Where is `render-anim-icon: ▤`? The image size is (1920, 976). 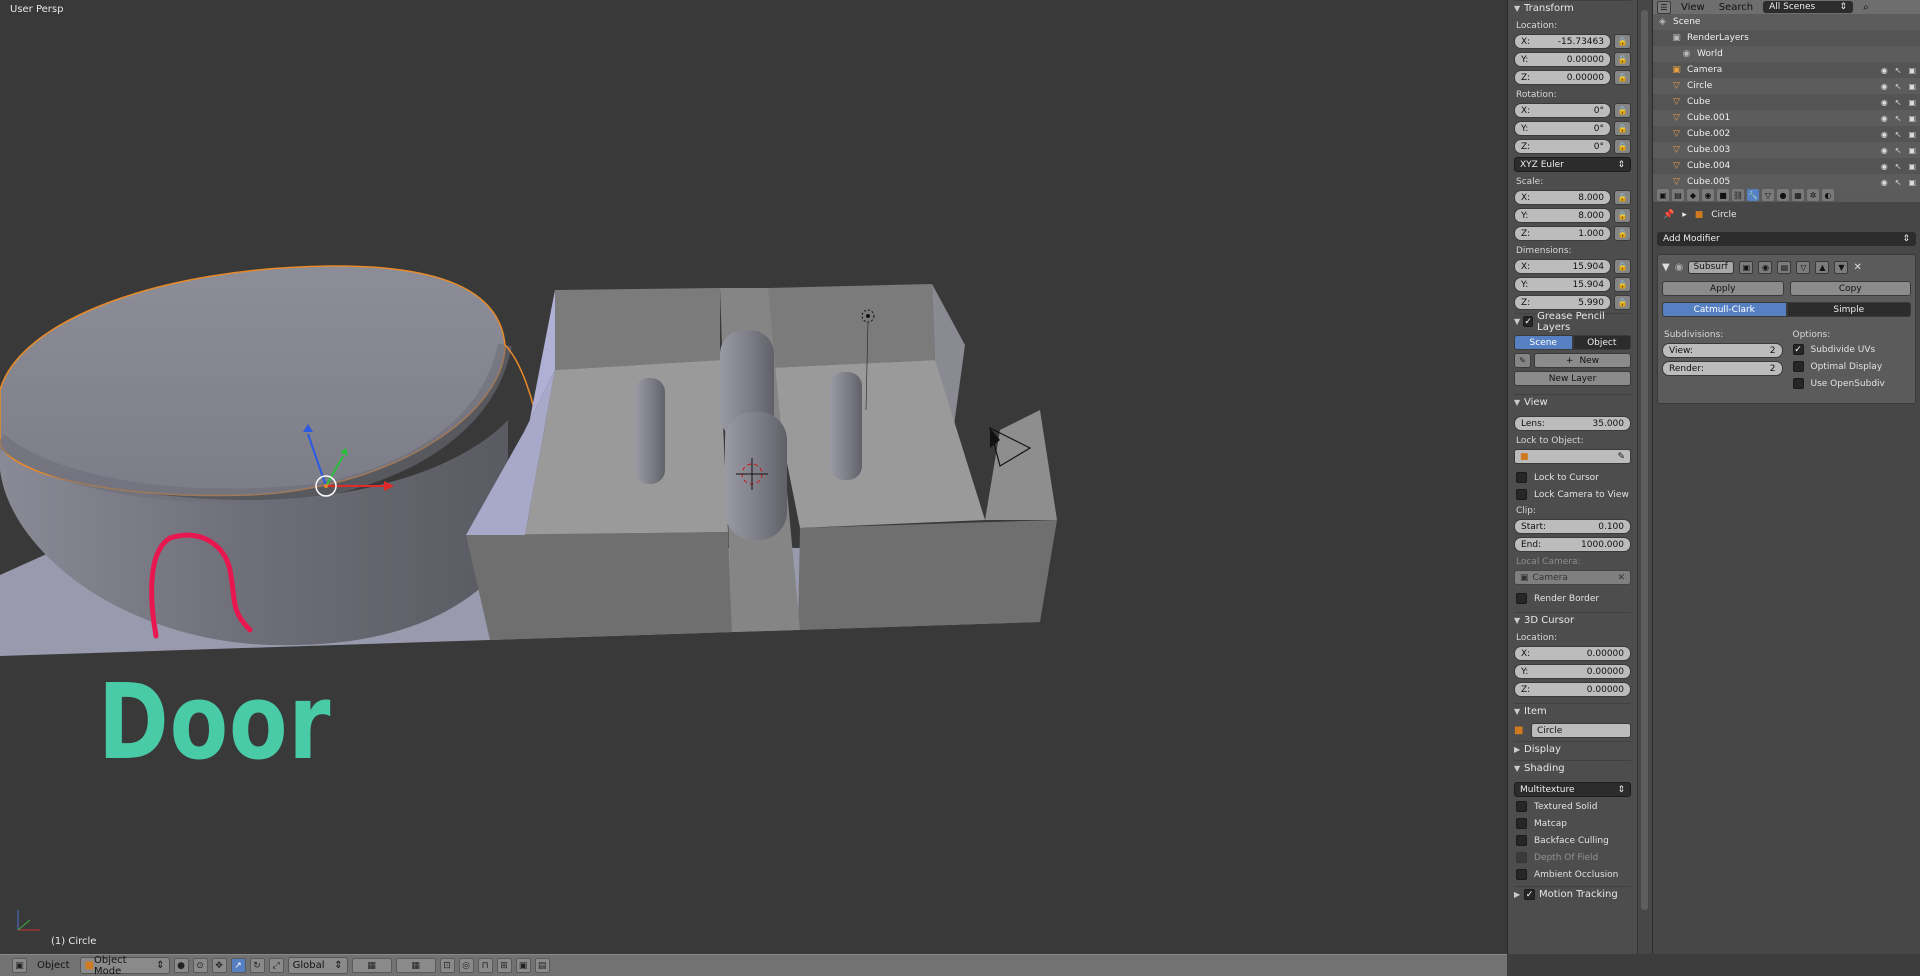 render-anim-icon: ▤ is located at coordinates (542, 965).